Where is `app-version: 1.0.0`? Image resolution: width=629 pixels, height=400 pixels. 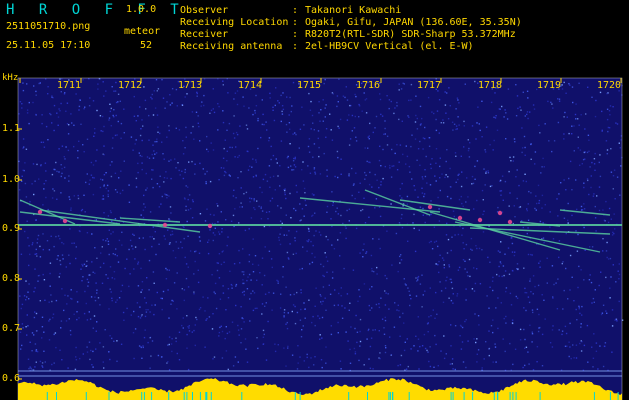
app-version: 1.0.0 is located at coordinates (141, 9).